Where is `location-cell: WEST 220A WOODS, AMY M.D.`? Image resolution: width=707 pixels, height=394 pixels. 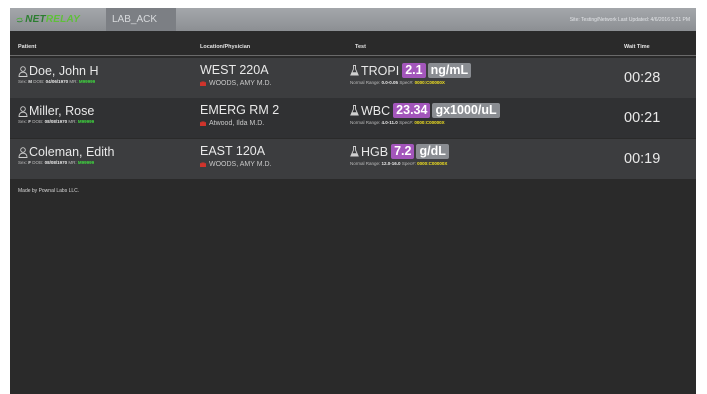
location-cell: WEST 220A WOODS, AMY M.D. is located at coordinates (275, 75).